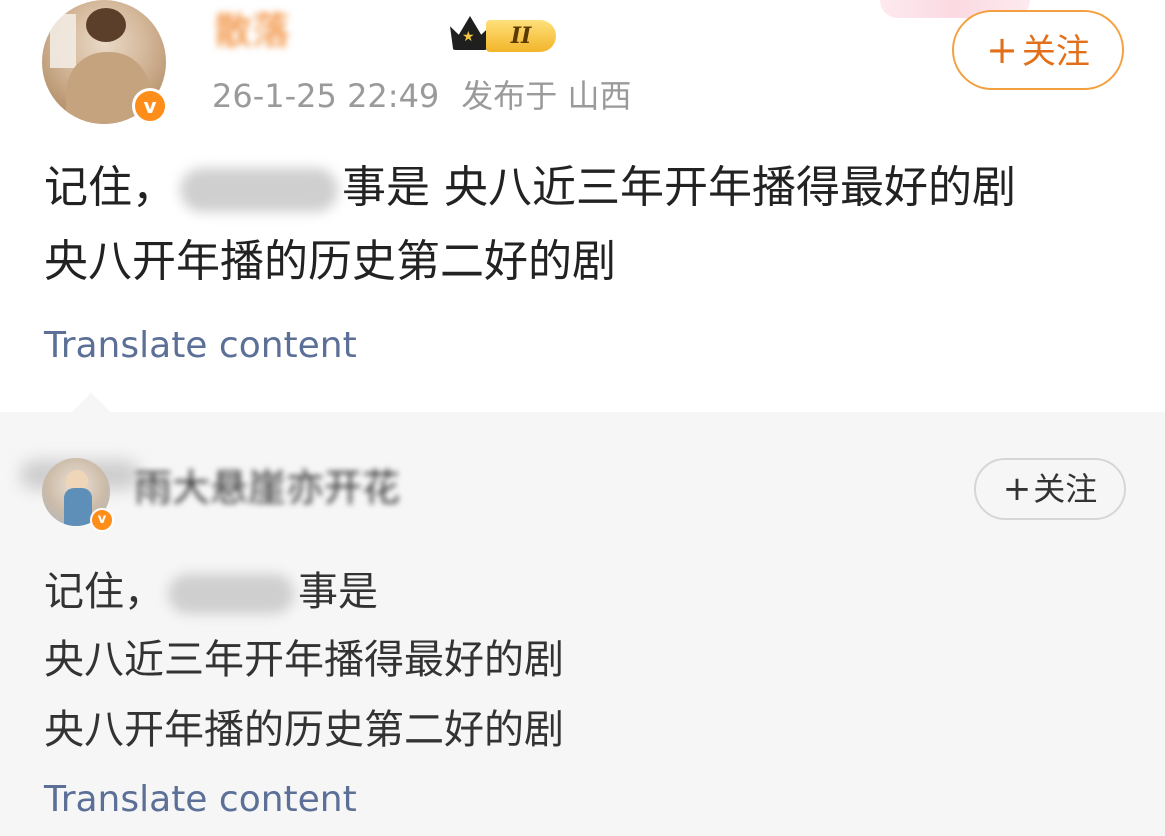 This screenshot has height=836, width=1165. What do you see at coordinates (304, 730) in the screenshot?
I see `repost-text-line: 央八开年播的历史第二好的剧` at bounding box center [304, 730].